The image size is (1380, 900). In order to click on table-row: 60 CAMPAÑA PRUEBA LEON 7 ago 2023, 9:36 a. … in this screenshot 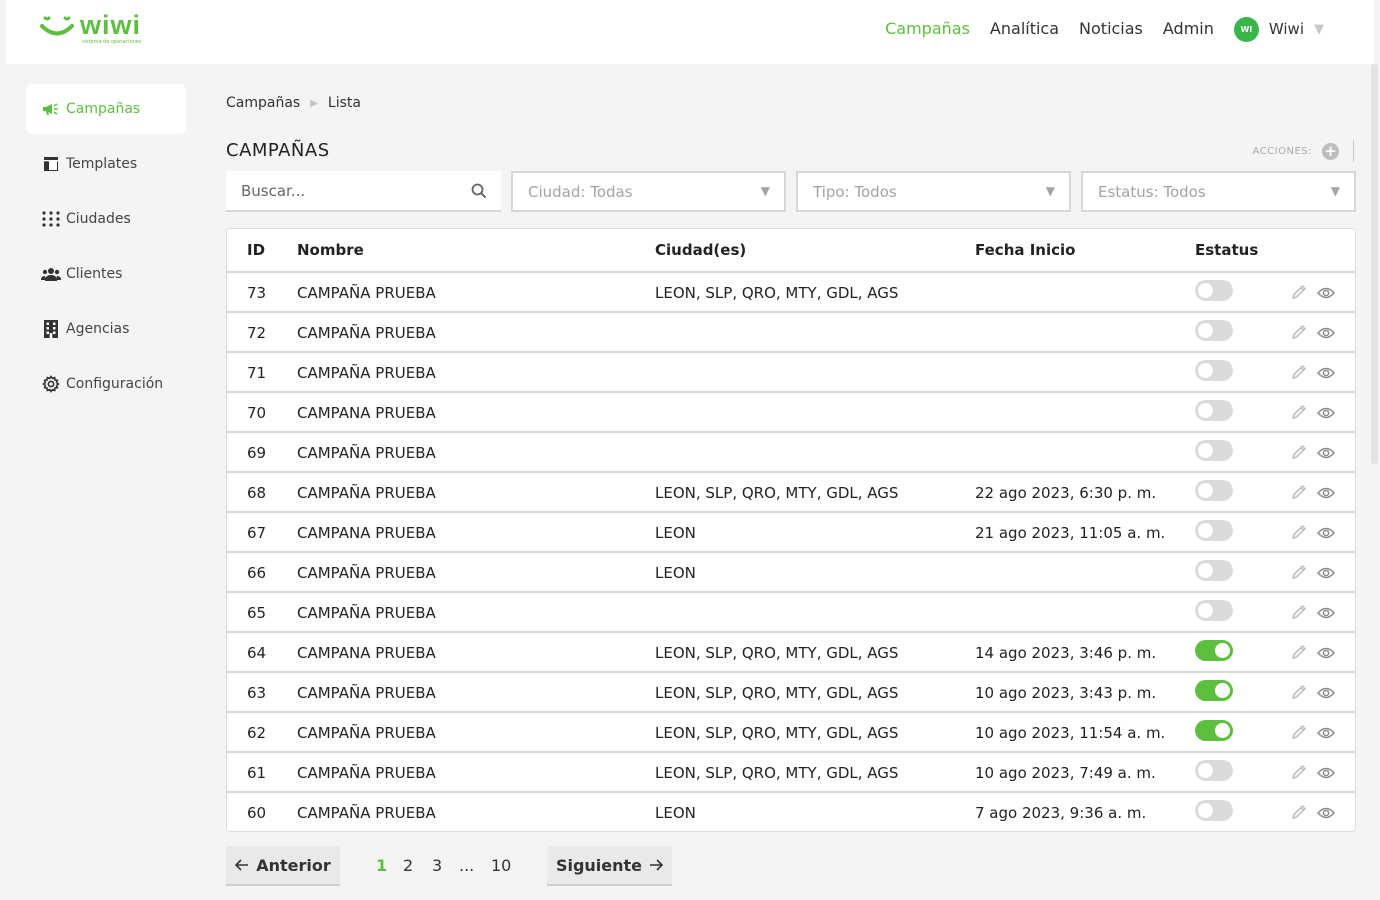, I will do `click(791, 813)`.